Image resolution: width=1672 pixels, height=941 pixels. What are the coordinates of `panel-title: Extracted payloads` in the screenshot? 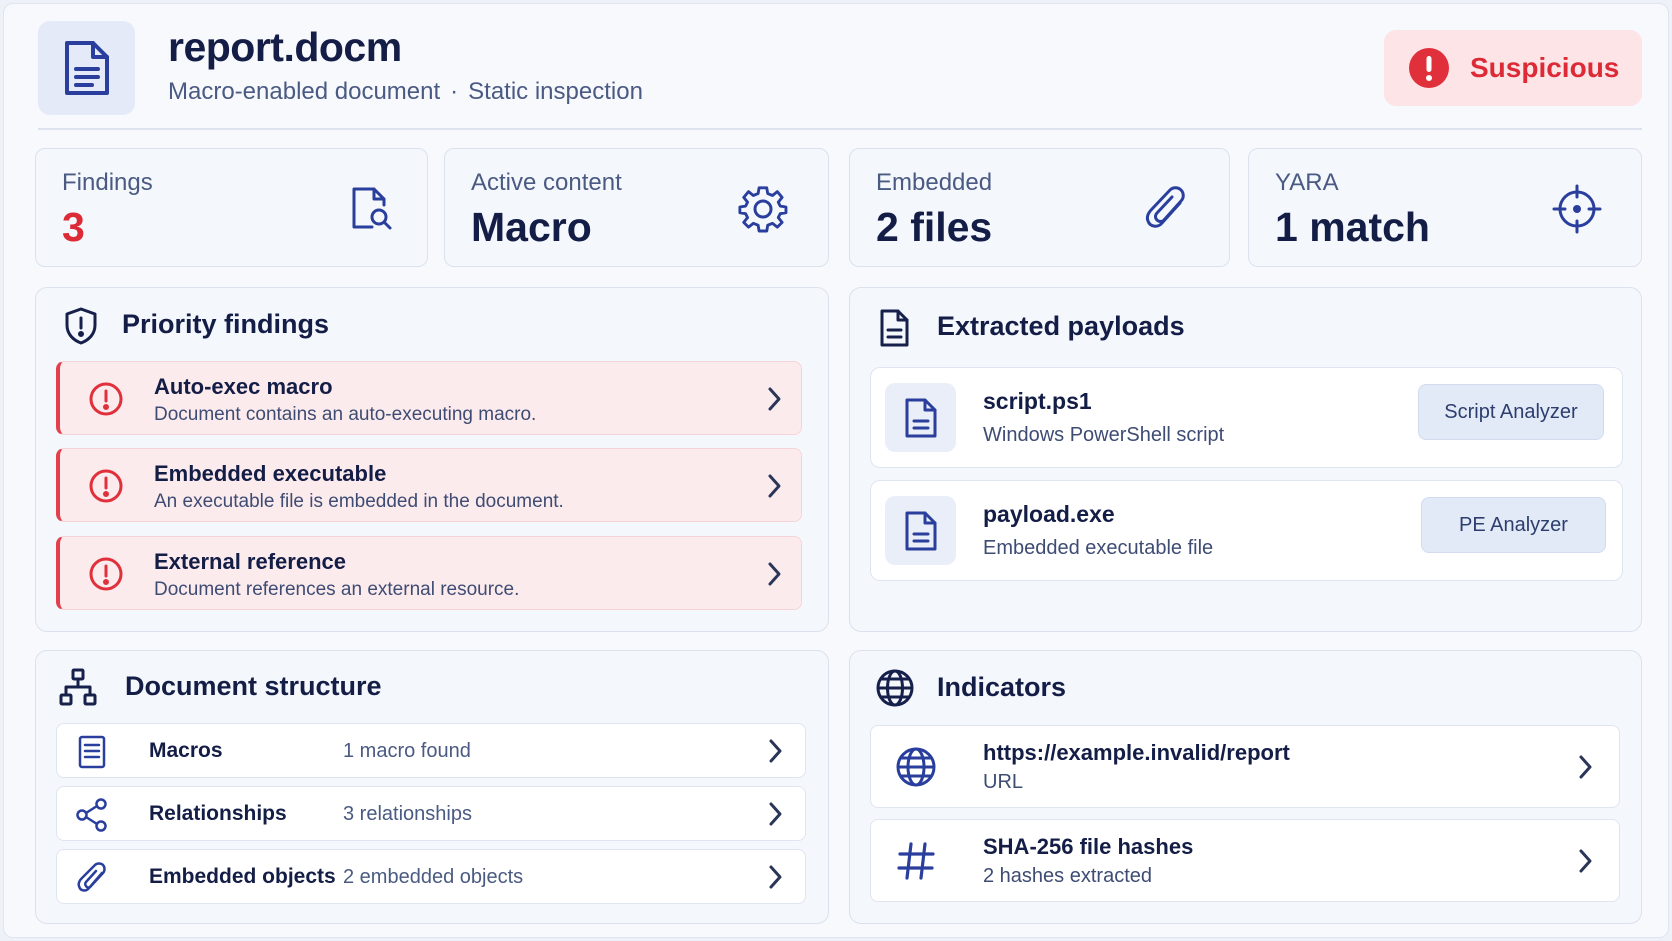 It's located at (1061, 326).